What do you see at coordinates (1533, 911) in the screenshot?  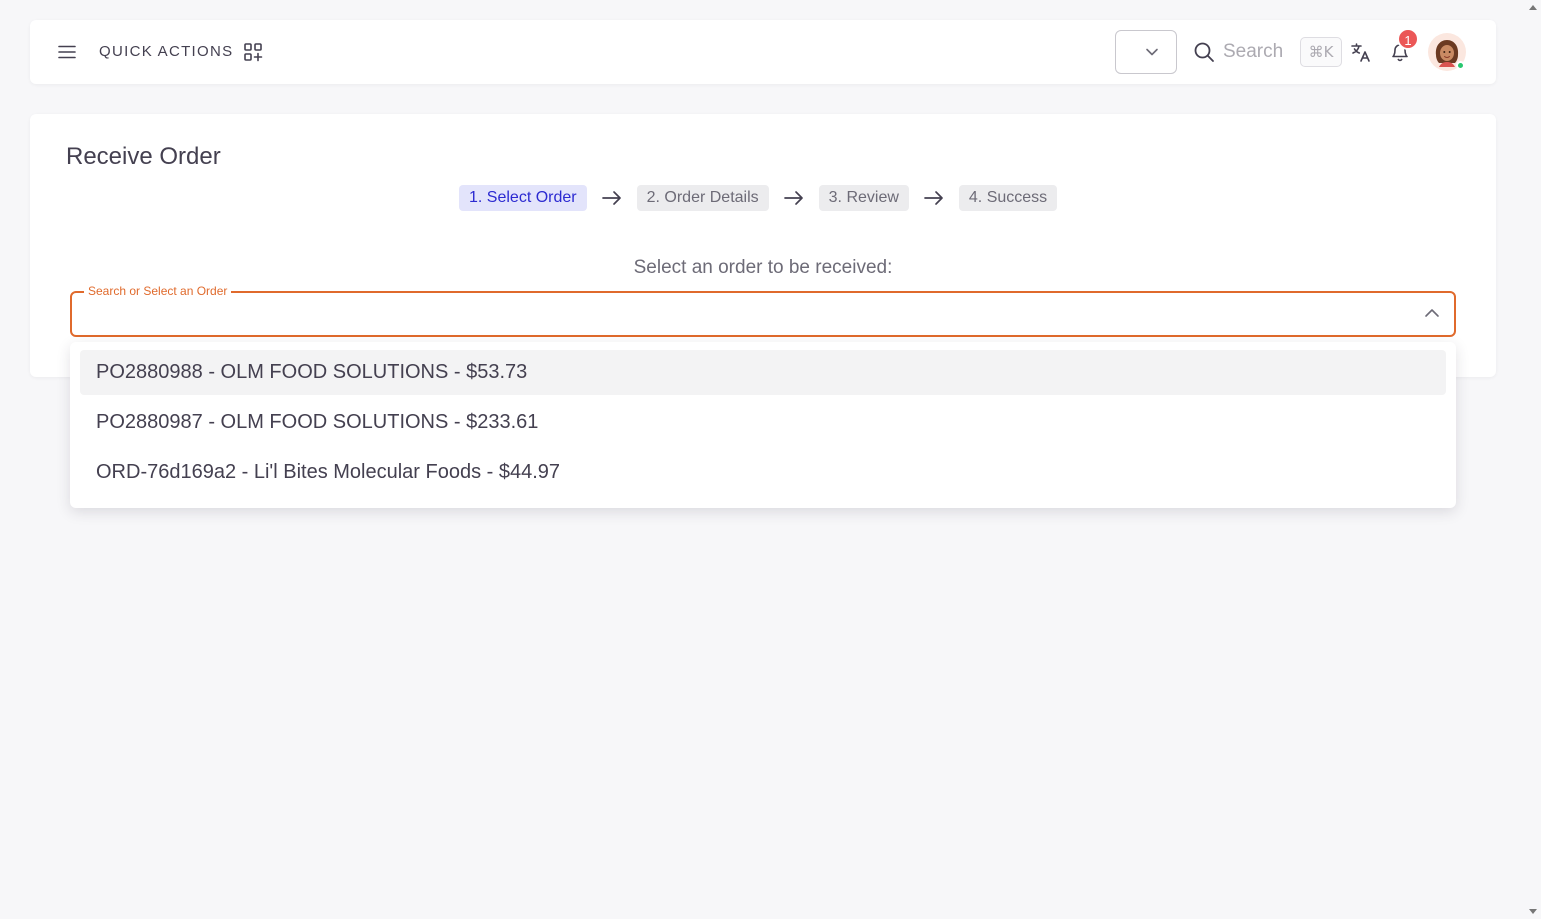 I see `scroll-down-arrow` at bounding box center [1533, 911].